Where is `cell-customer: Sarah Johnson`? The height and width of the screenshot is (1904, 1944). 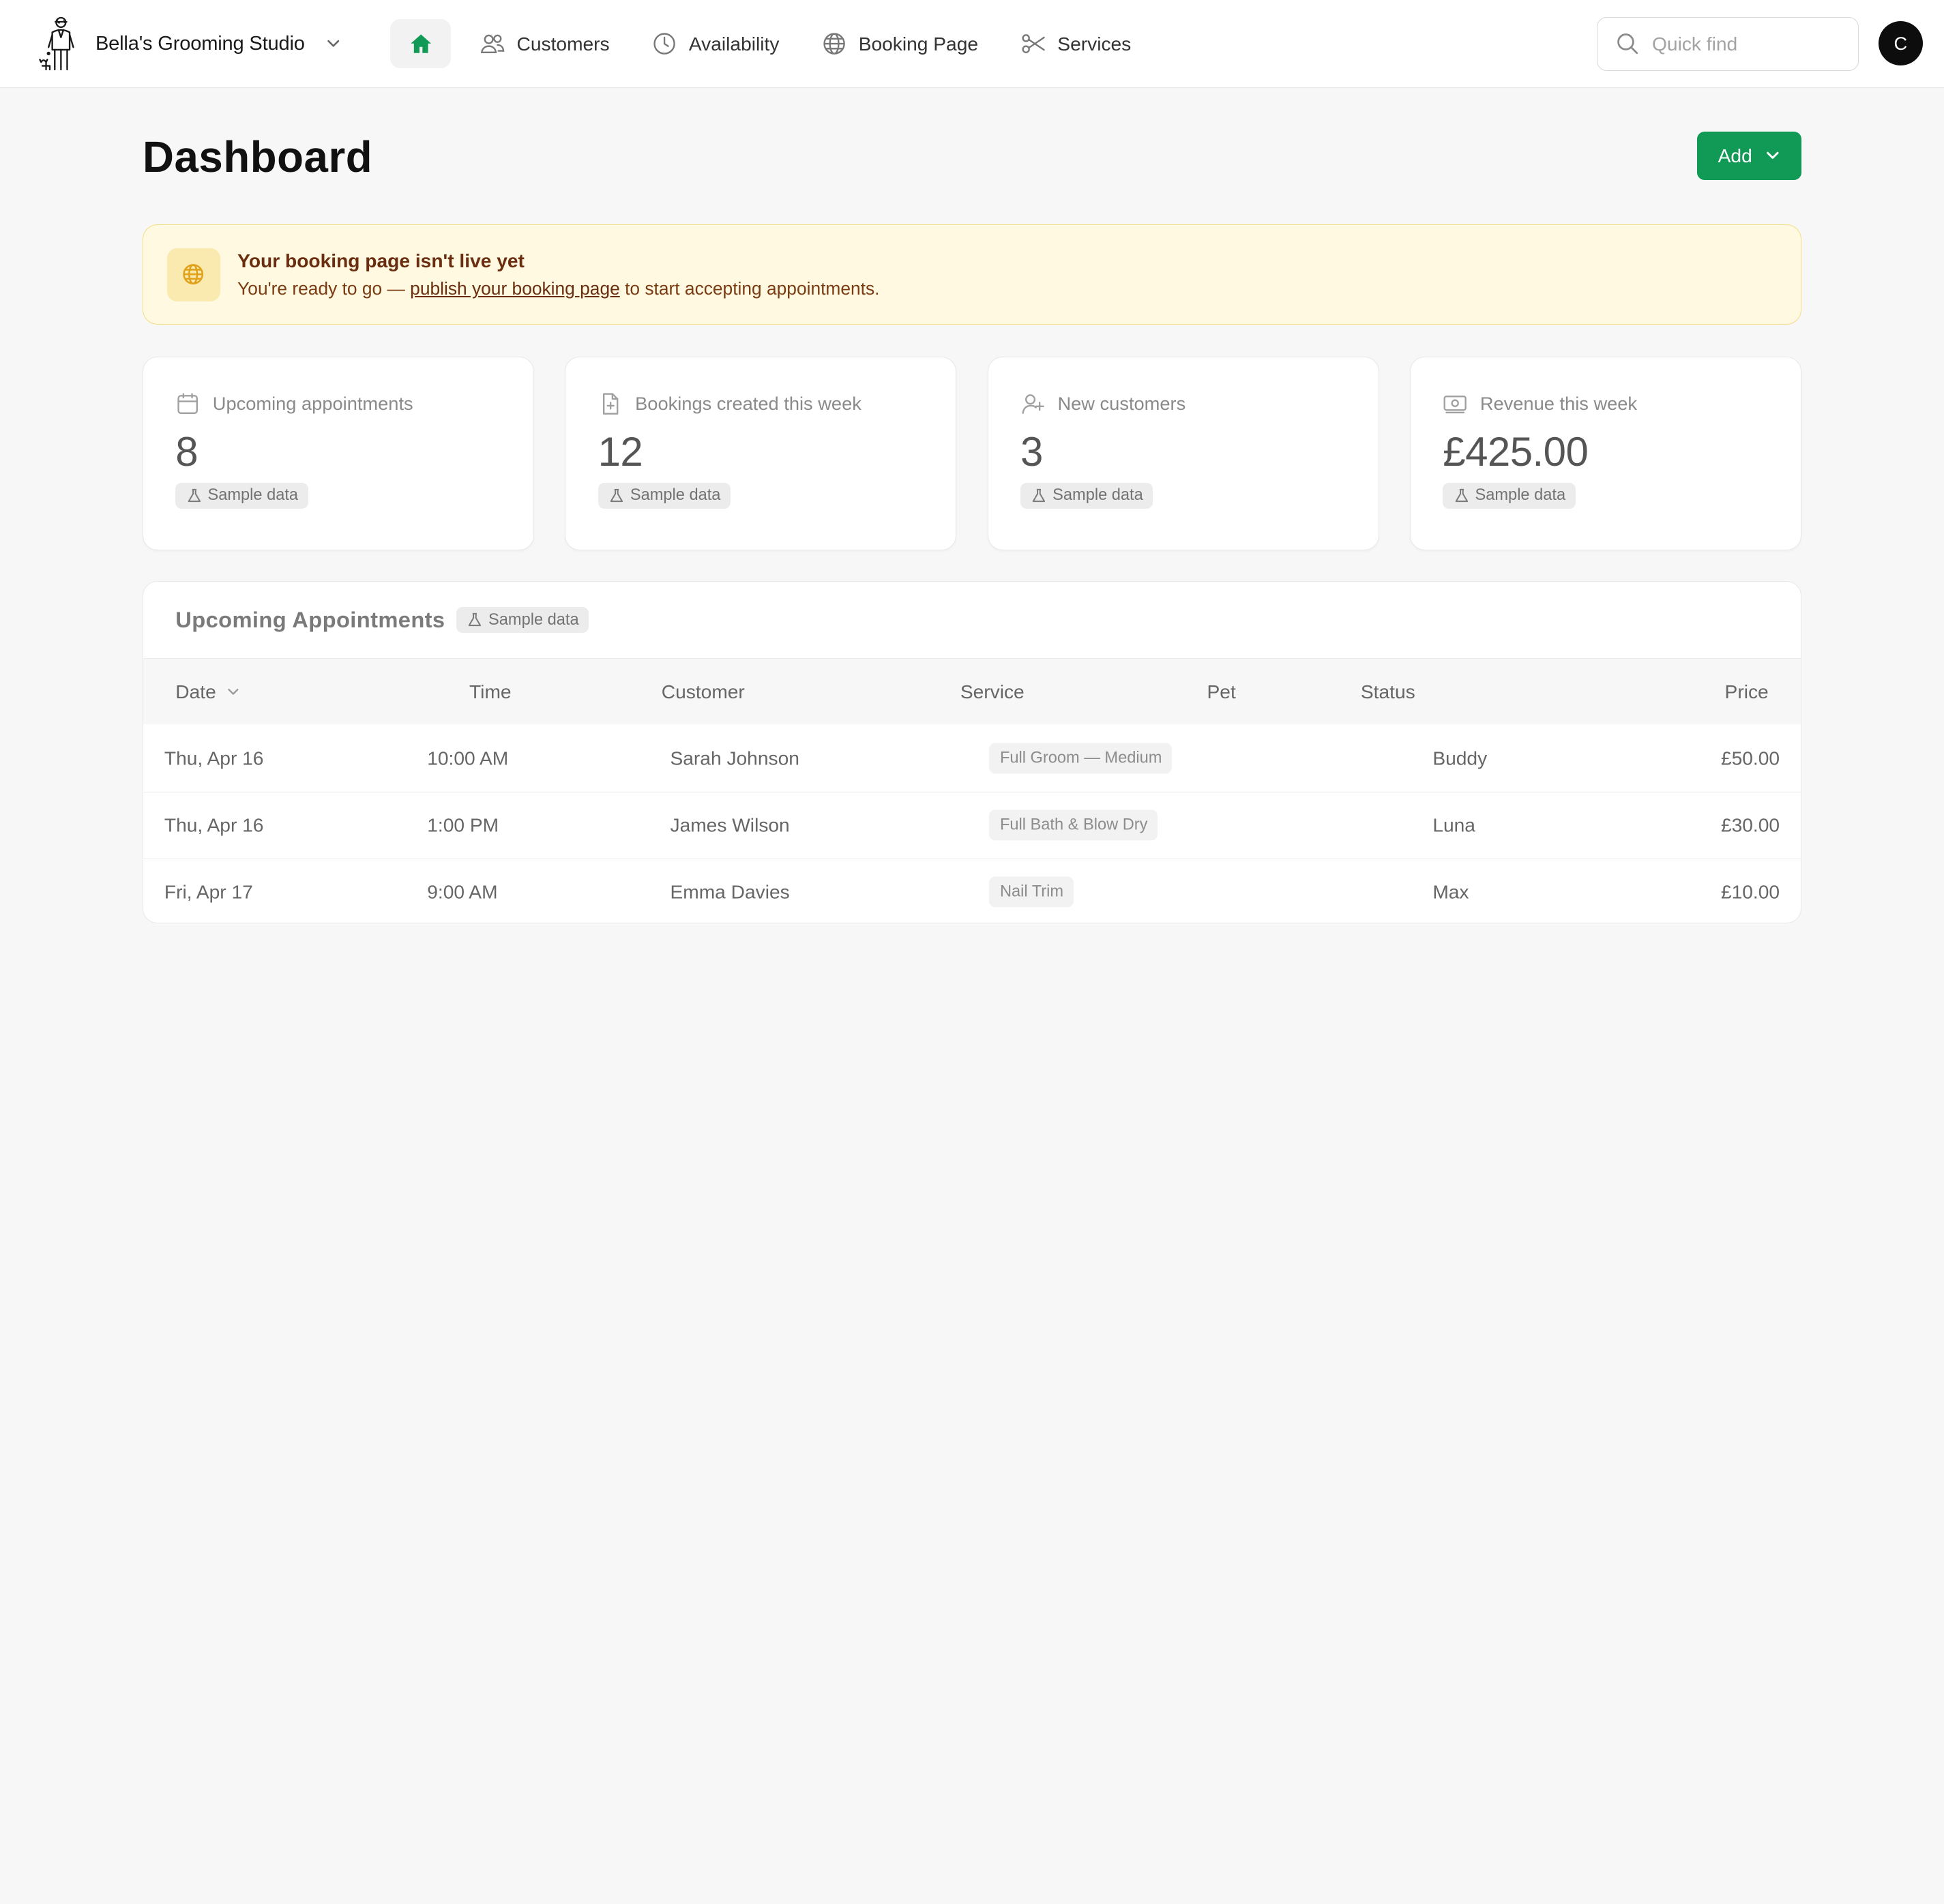 cell-customer: Sarah Johnson is located at coordinates (735, 758).